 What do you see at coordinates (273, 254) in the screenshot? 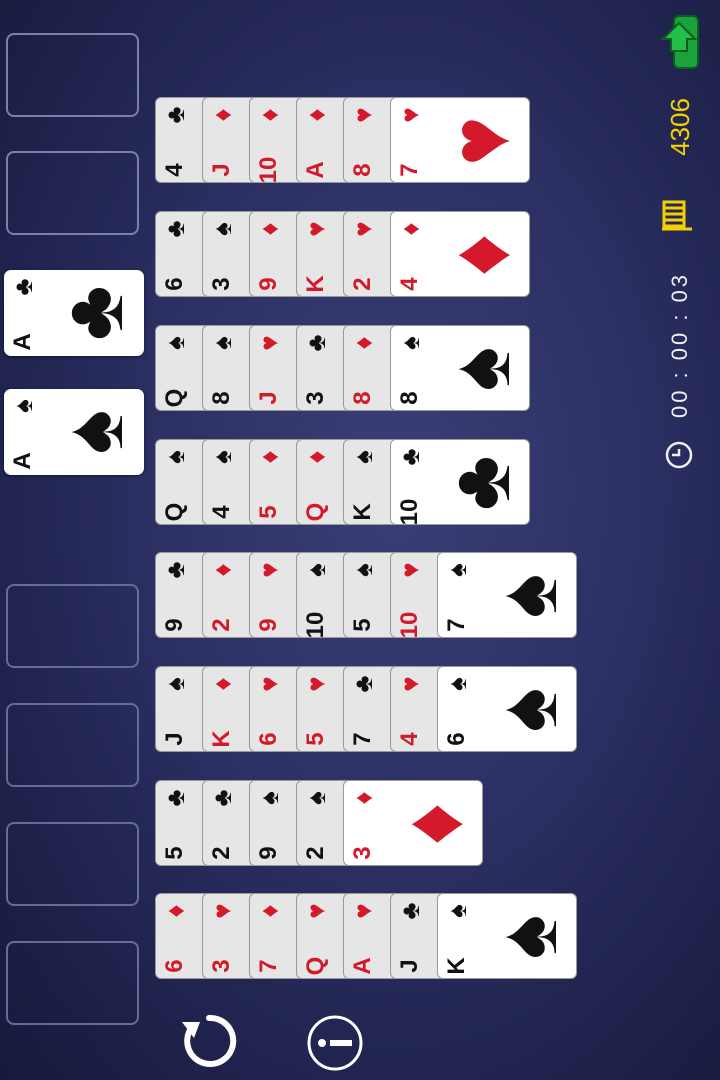
I see `card-corner: ♦ 9` at bounding box center [273, 254].